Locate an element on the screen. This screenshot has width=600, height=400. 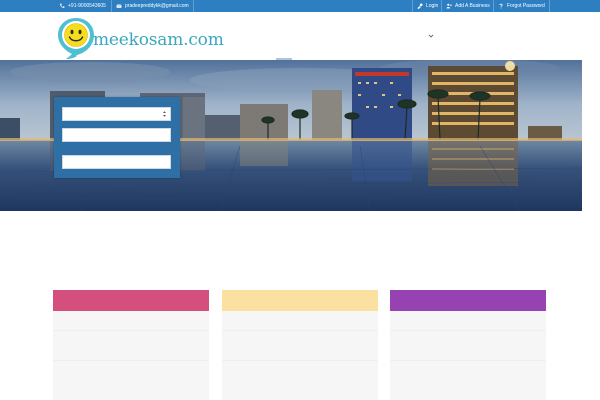
site-header: meekosam.com is located at coordinates (300, 36).